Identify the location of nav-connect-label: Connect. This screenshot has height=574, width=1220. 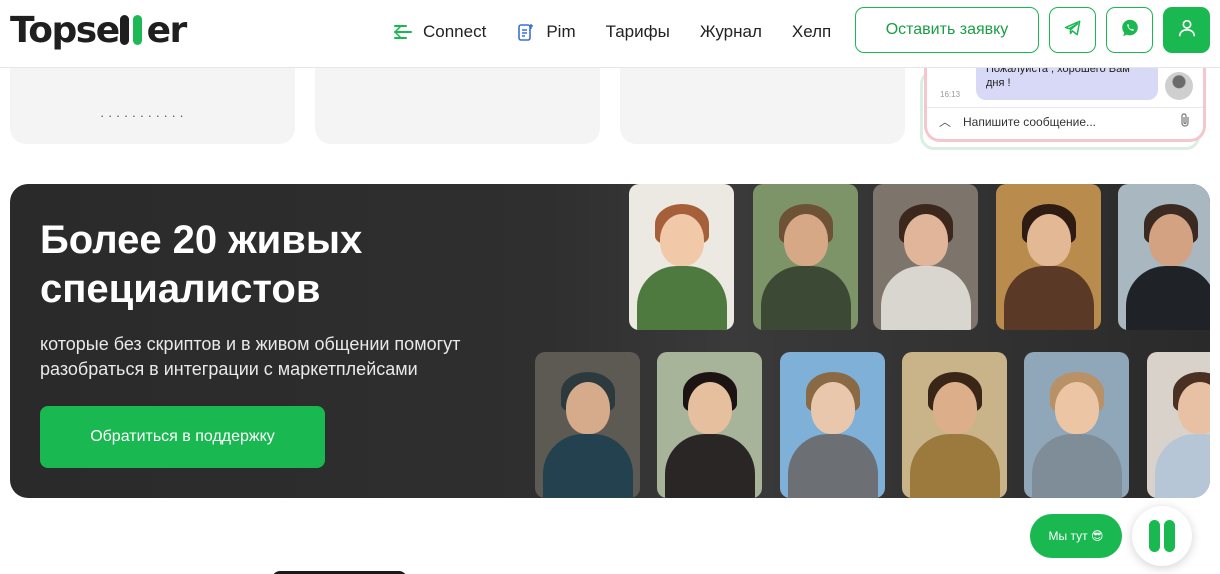
(455, 31).